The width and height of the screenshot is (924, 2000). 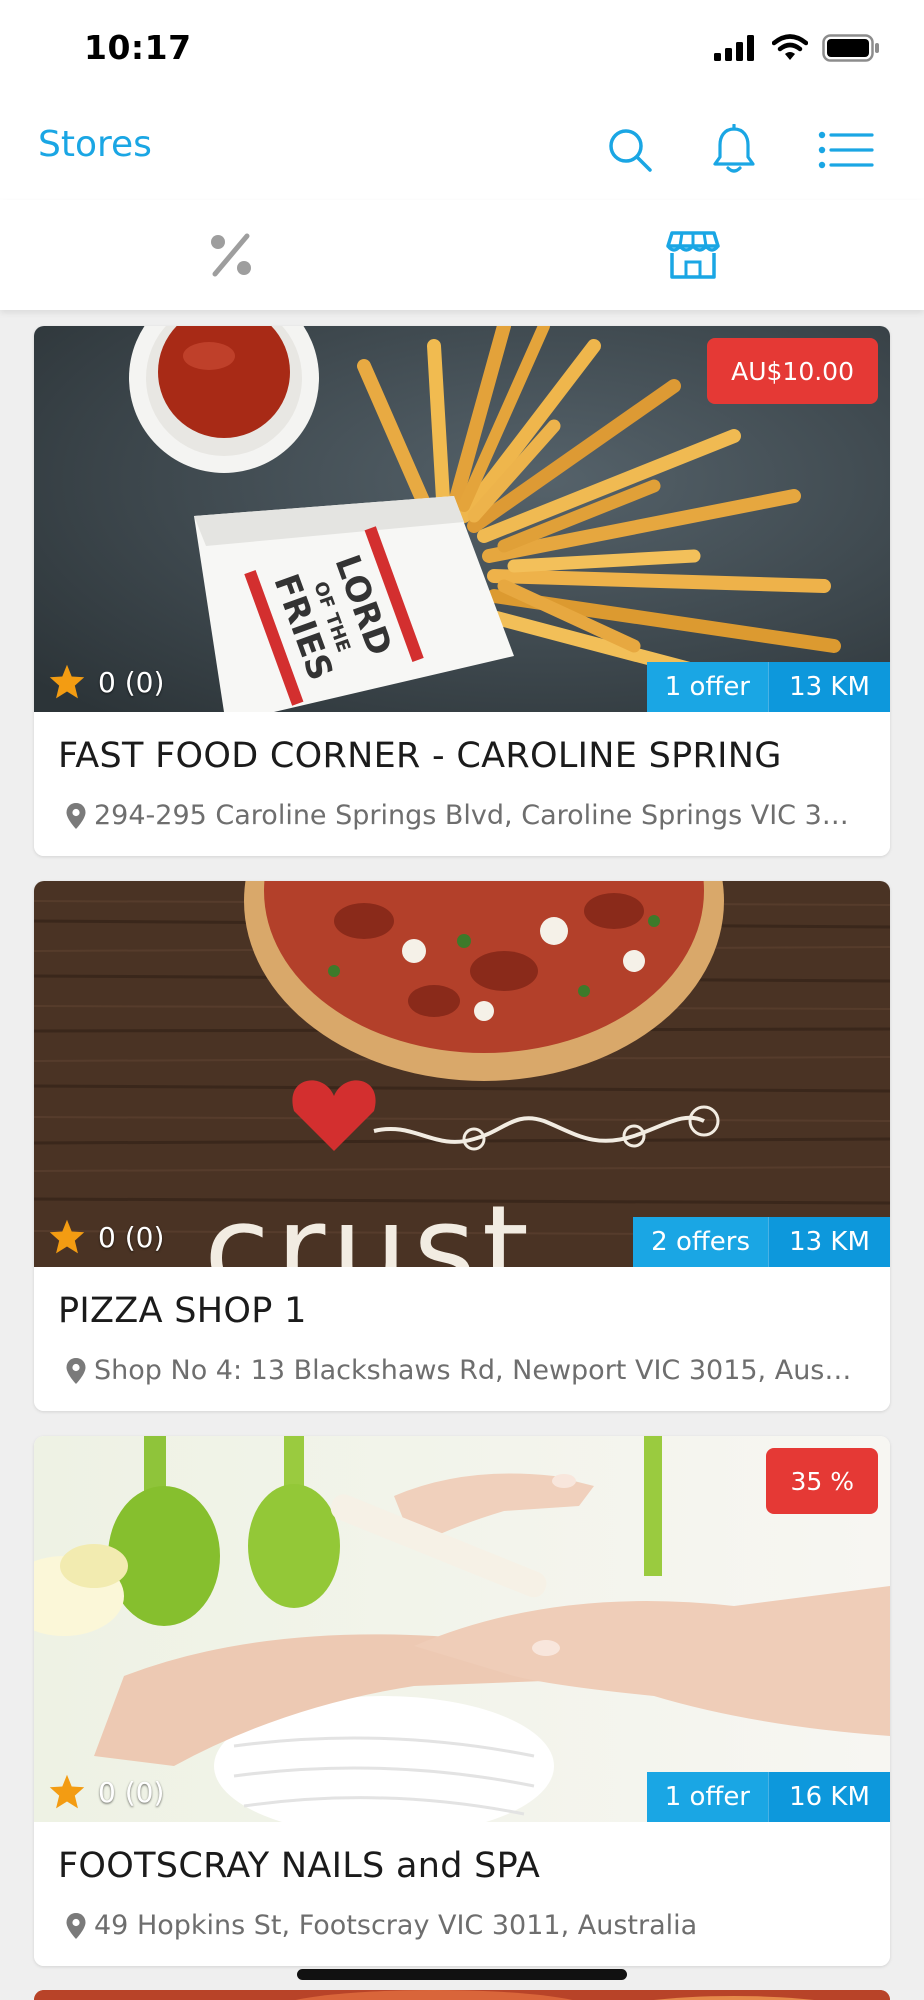 What do you see at coordinates (822, 1481) in the screenshot?
I see `discount-badge: 35 %` at bounding box center [822, 1481].